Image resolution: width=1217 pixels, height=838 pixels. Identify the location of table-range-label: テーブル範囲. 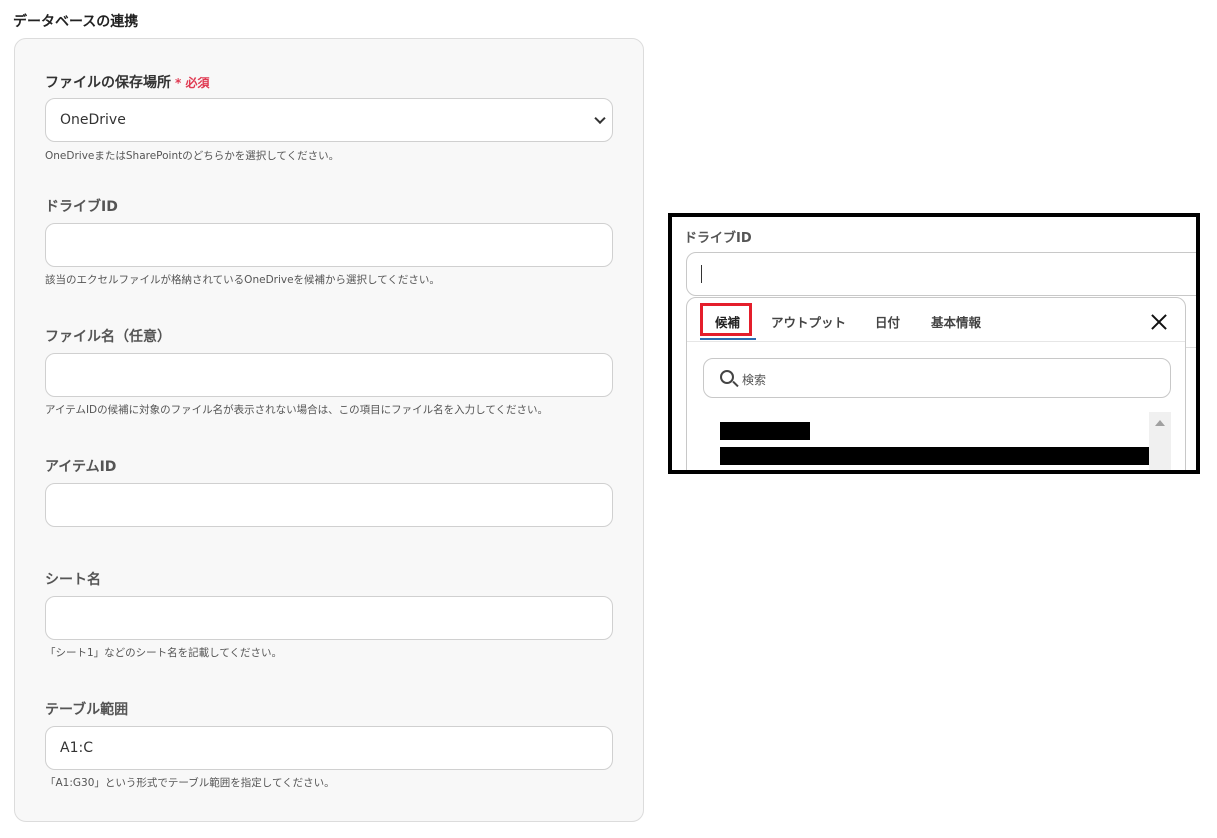
(87, 710).